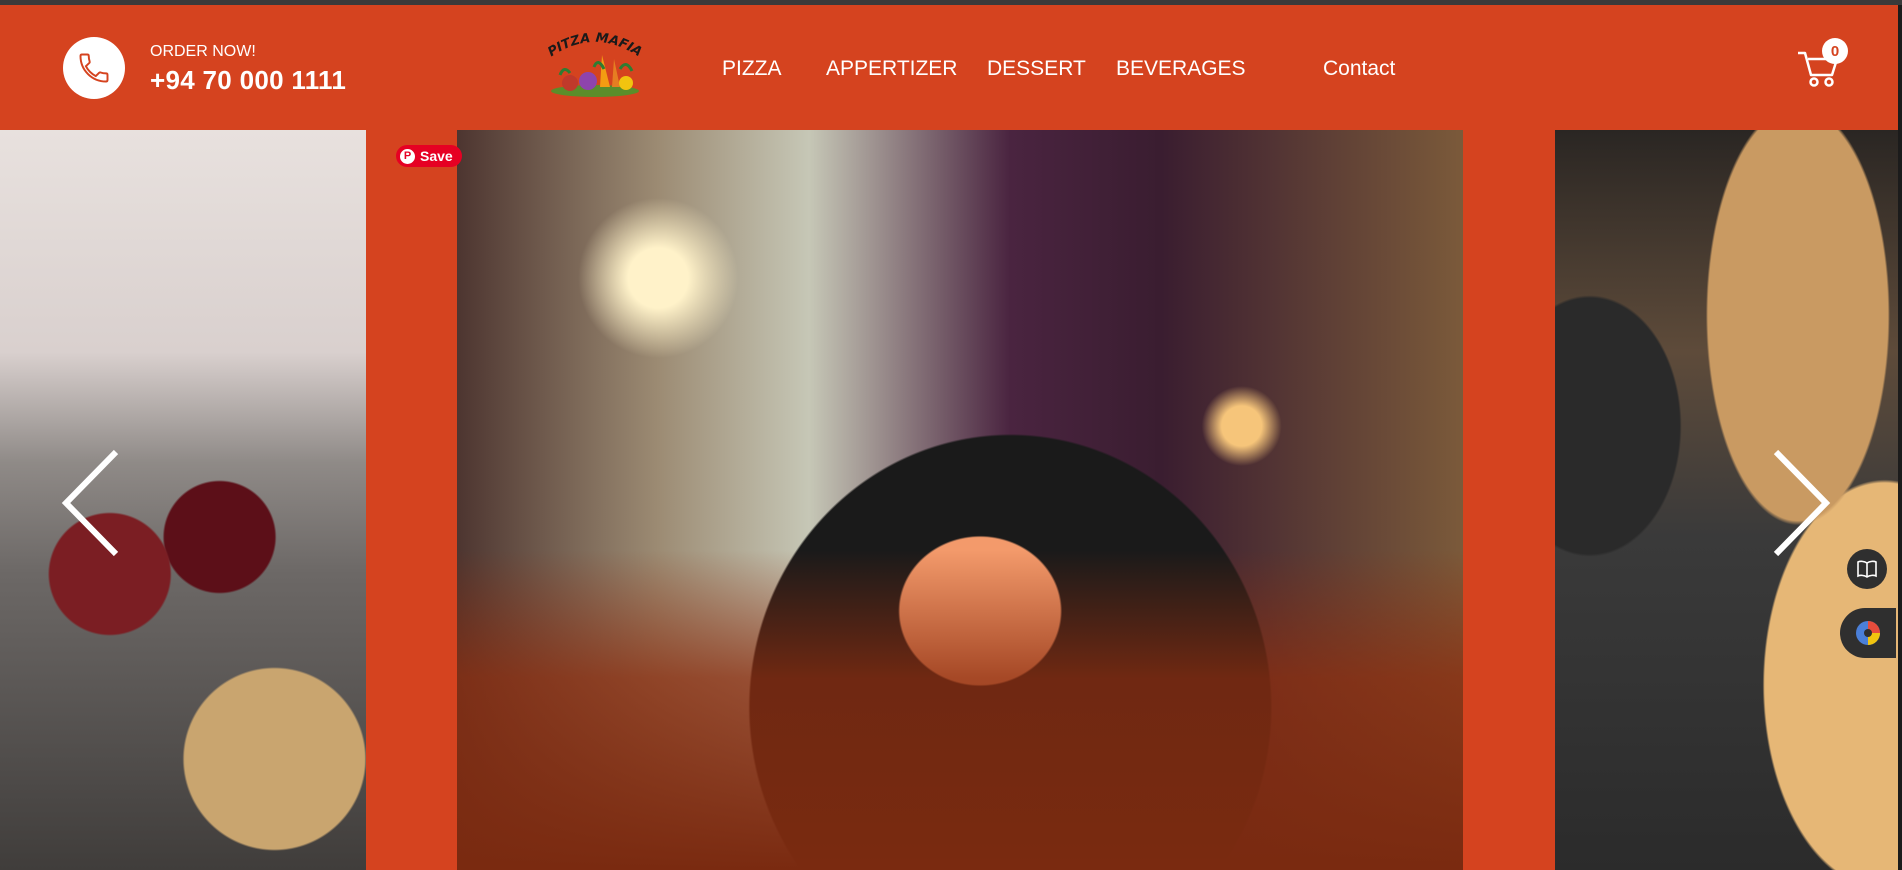 The height and width of the screenshot is (870, 1902). Describe the element at coordinates (1900, 437) in the screenshot. I see `scrollbar-edge` at that location.